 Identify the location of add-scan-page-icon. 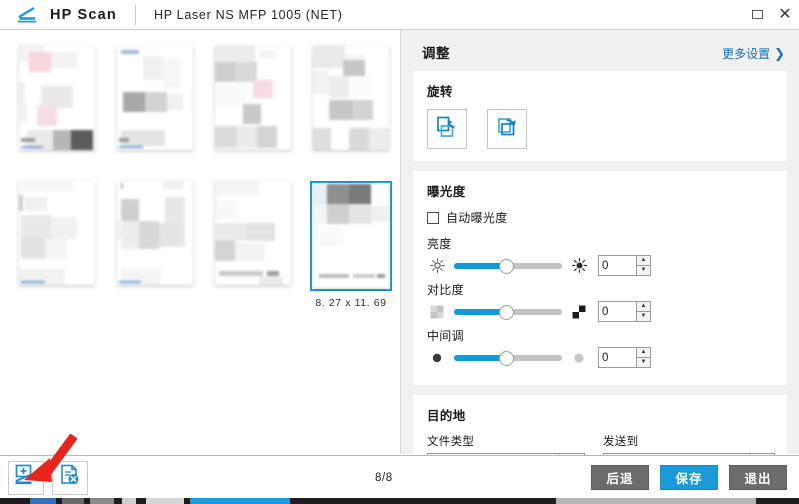
(26, 477).